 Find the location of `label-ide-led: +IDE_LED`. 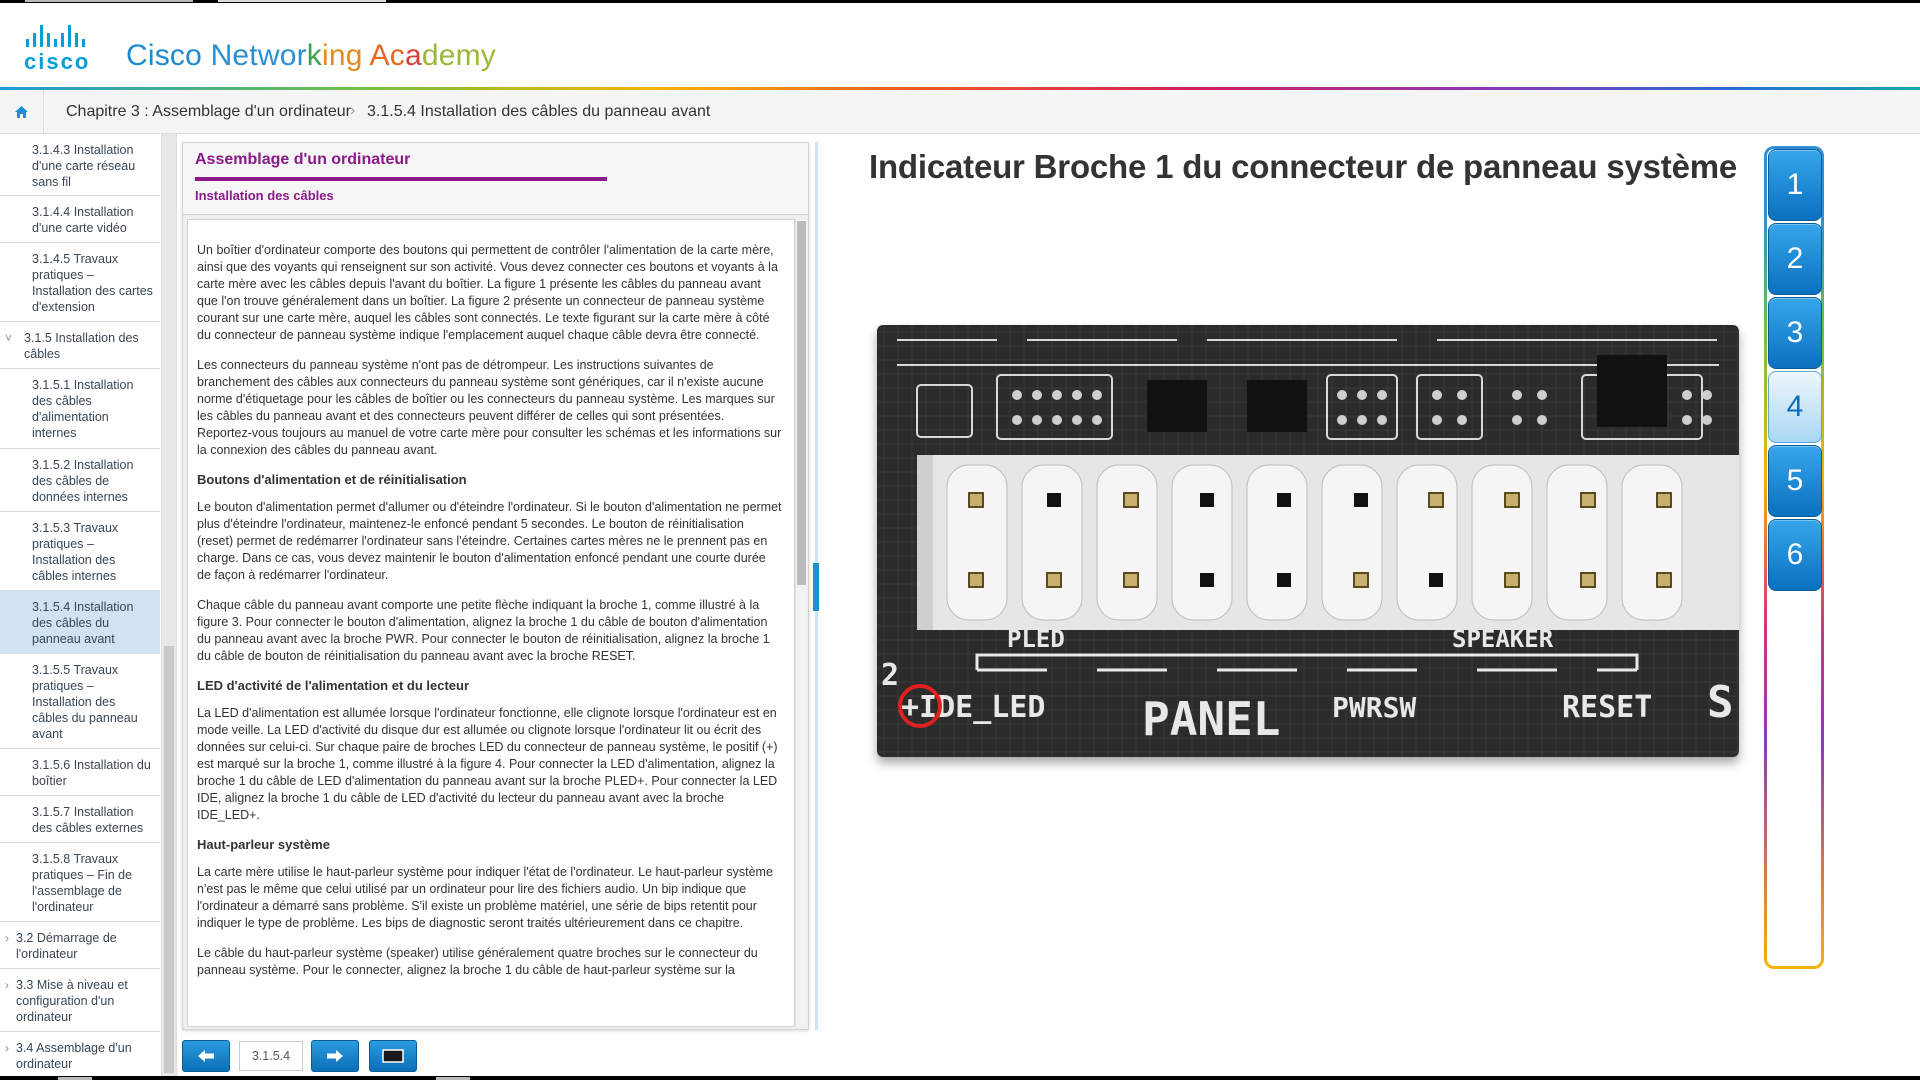

label-ide-led: +IDE_LED is located at coordinates (973, 707).